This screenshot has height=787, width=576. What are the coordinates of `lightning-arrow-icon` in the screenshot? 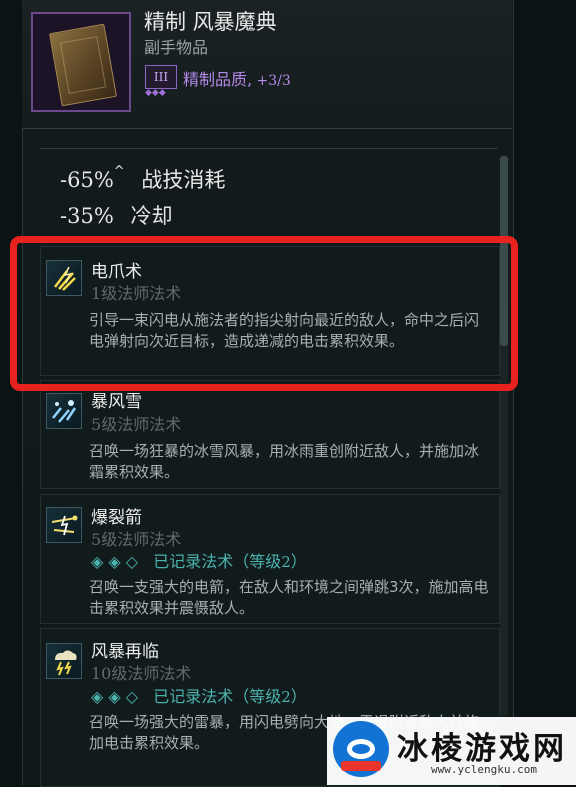 It's located at (64, 525).